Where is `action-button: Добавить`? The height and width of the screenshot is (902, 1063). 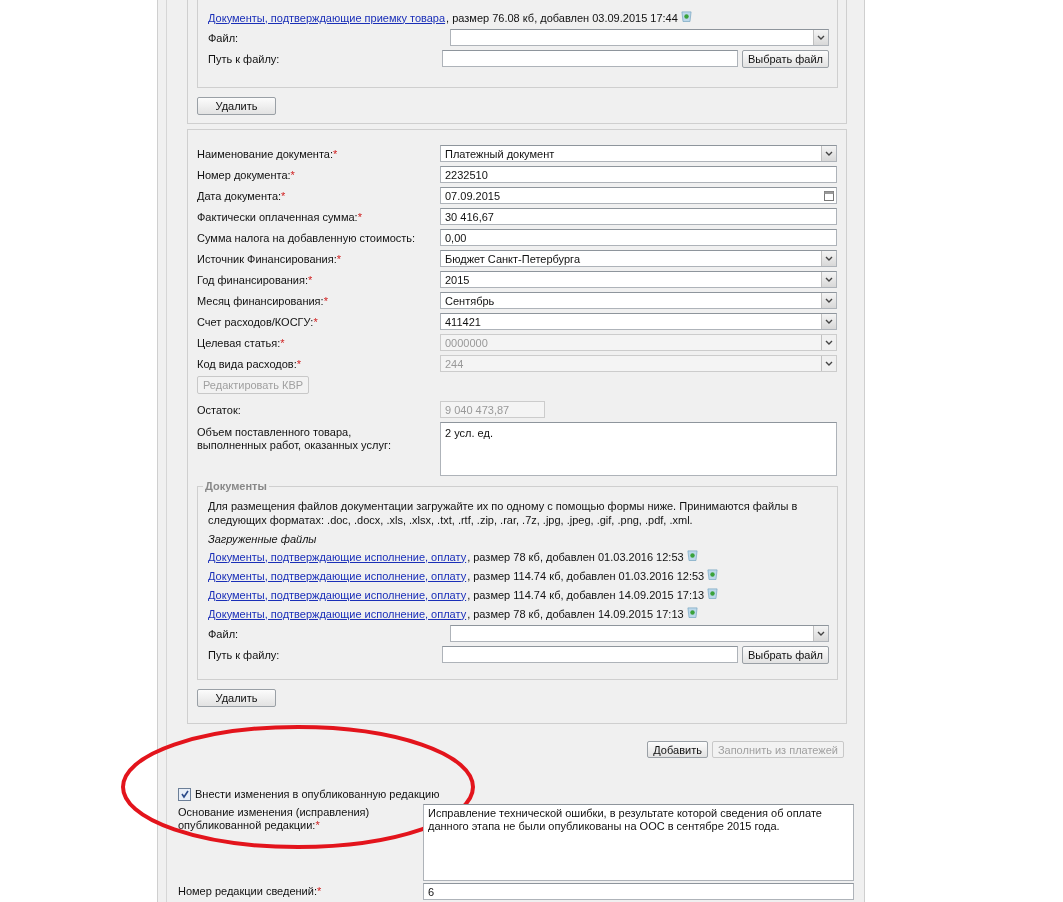
action-button: Добавить is located at coordinates (677, 749).